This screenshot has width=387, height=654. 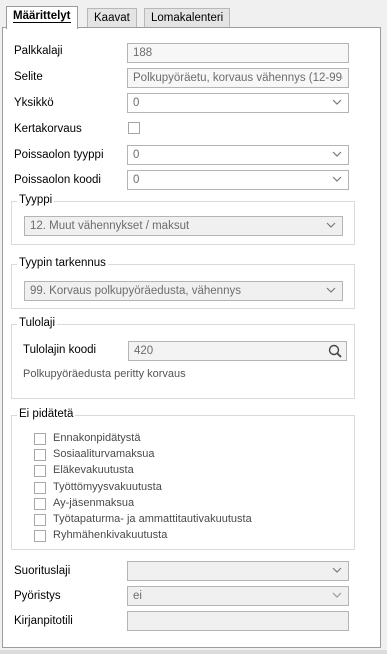 I want to click on yksikko-value: 0, so click(x=136, y=103).